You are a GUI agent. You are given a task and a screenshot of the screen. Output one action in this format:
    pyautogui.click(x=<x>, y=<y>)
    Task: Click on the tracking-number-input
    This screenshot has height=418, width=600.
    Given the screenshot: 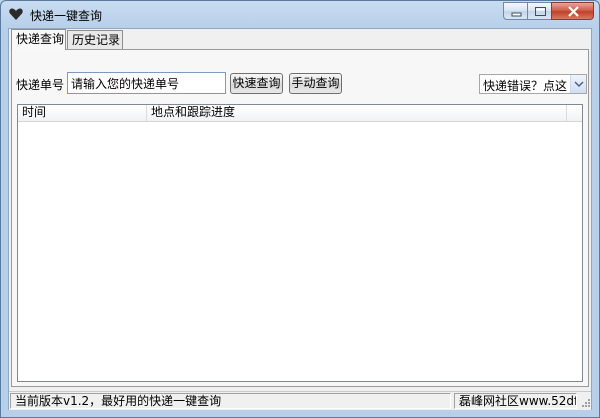 What is the action you would take?
    pyautogui.click(x=146, y=83)
    